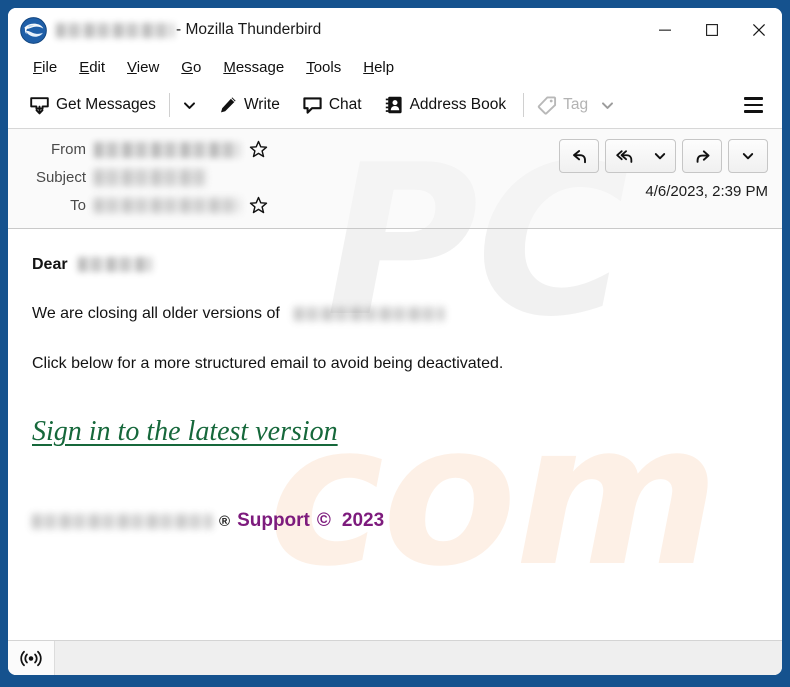 The height and width of the screenshot is (687, 790). Describe the element at coordinates (156, 313) in the screenshot. I see `body-line-1-text: We are closing all older versions of` at that location.